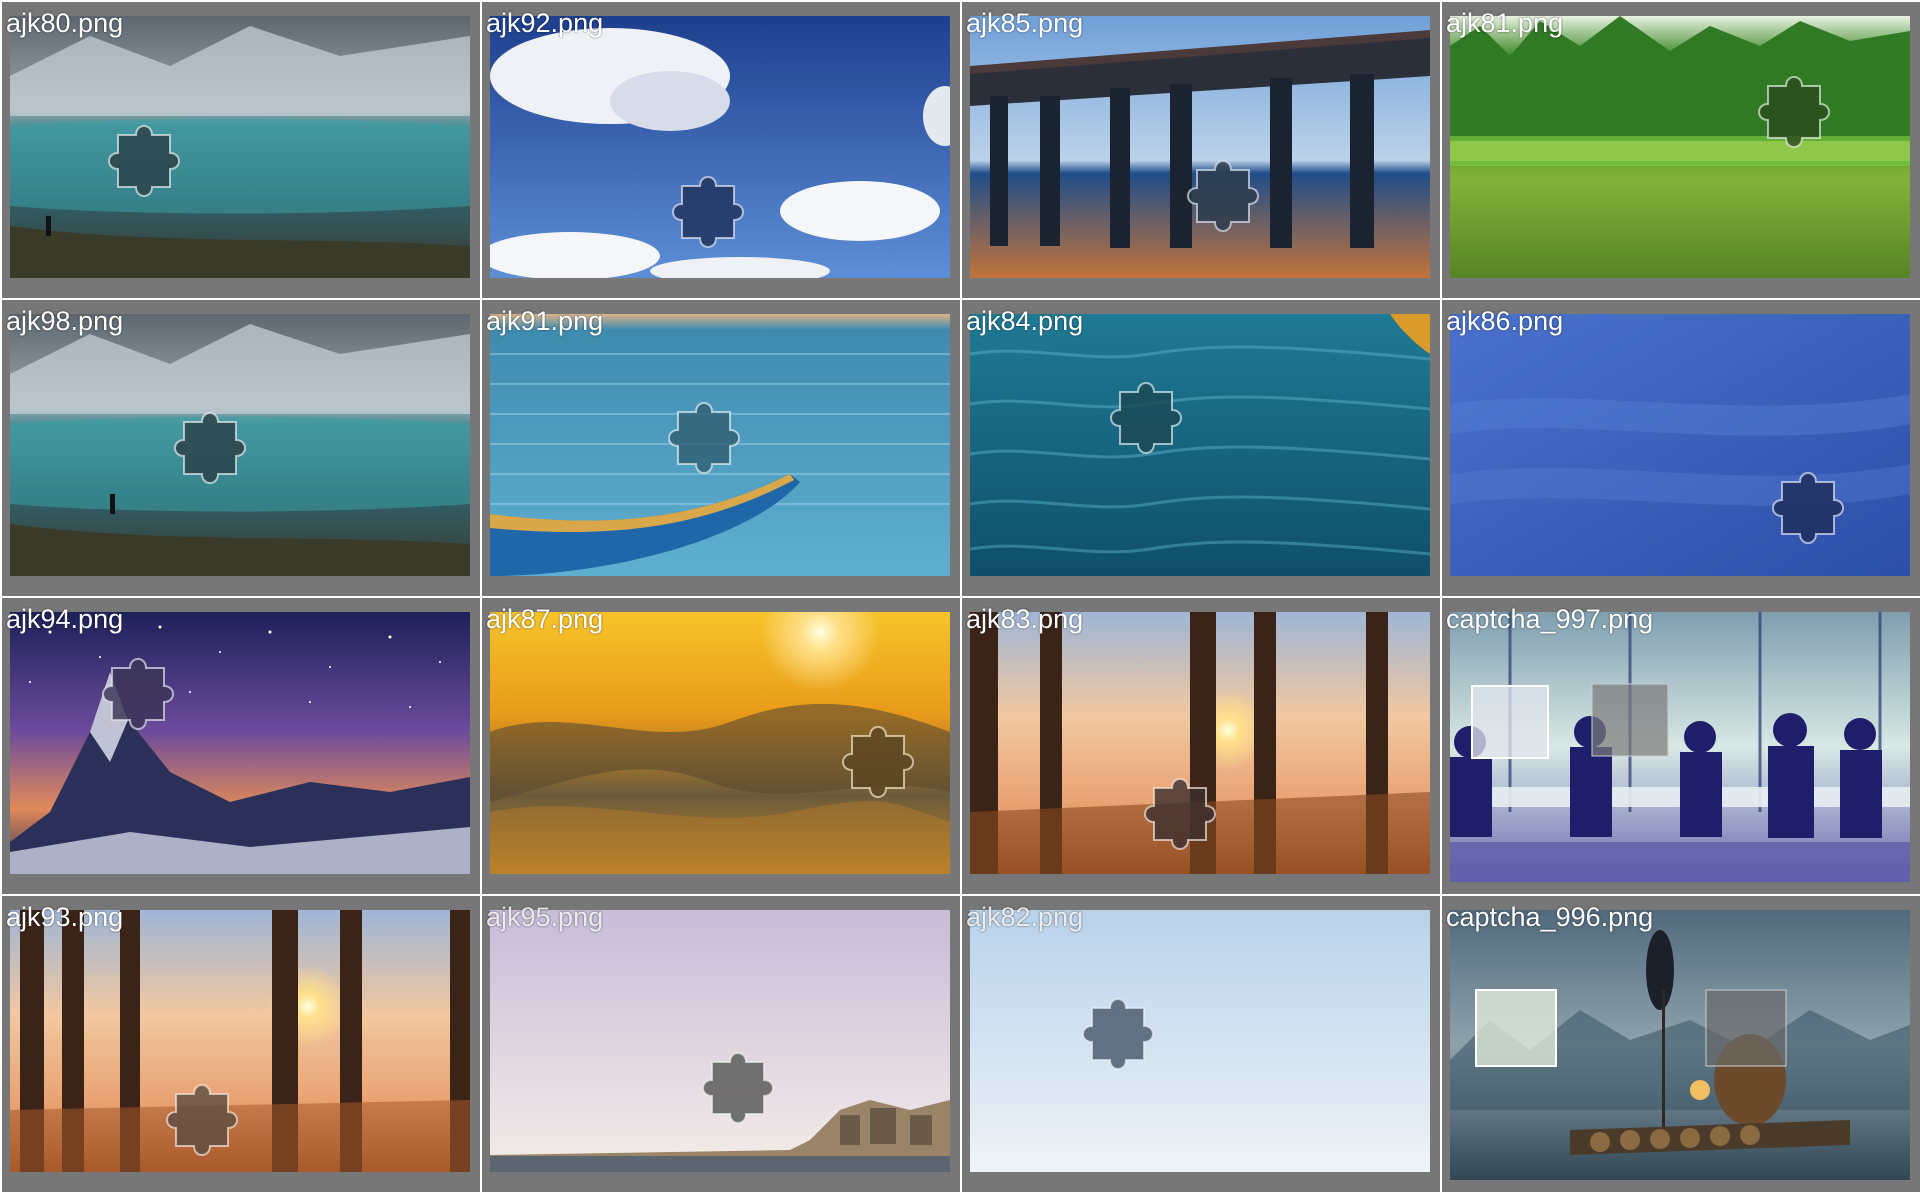  Describe the element at coordinates (65, 321) in the screenshot. I see `tile-filename: ajk98.png` at that location.